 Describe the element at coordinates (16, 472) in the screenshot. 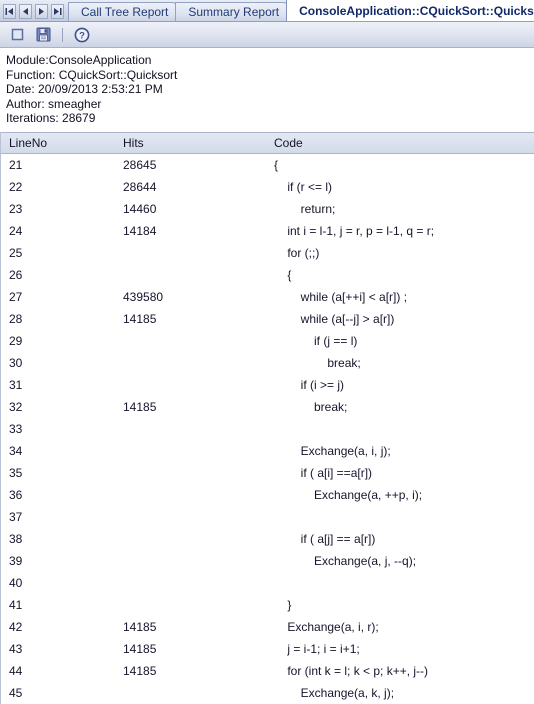

I see `cell-lineno: 35` at that location.